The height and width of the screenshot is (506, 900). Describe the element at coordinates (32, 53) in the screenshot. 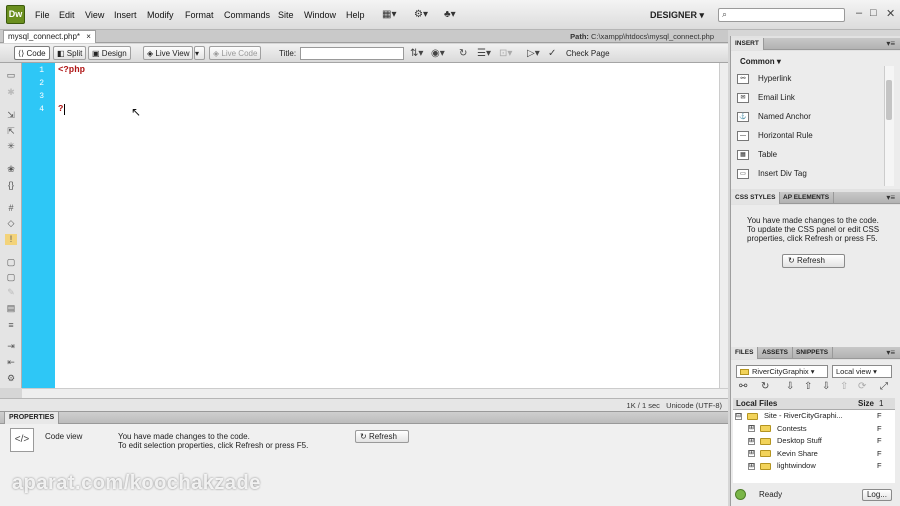

I see `code-view-button: ⟨⟩ Code` at that location.